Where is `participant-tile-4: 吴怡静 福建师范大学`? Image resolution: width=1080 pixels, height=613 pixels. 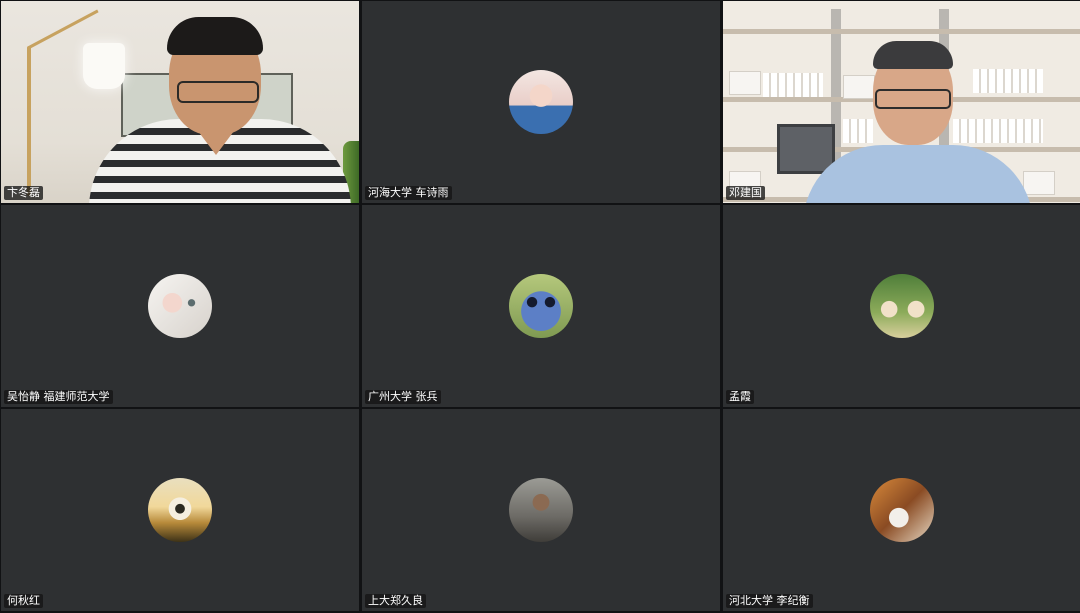
participant-tile-4: 吴怡静 福建师范大学 is located at coordinates (180, 306).